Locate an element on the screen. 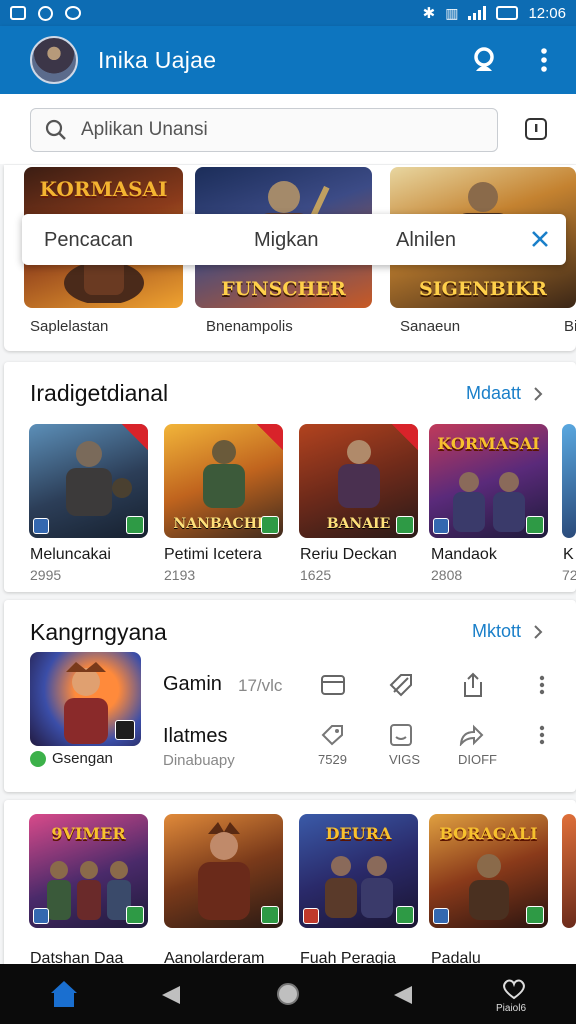  tile-name: Mandaok is located at coordinates (464, 554).